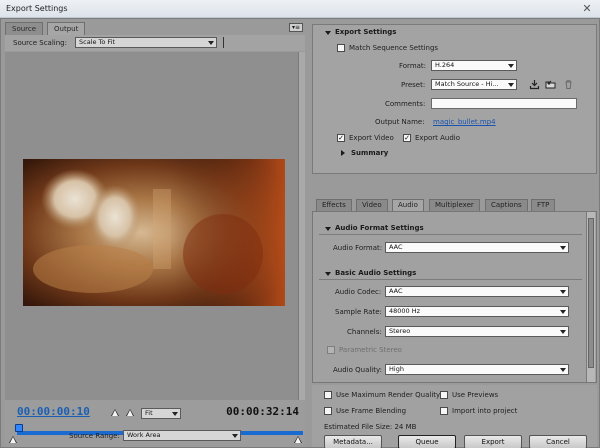  Describe the element at coordinates (371, 138) in the screenshot. I see `export-video-label: Export Video` at that location.